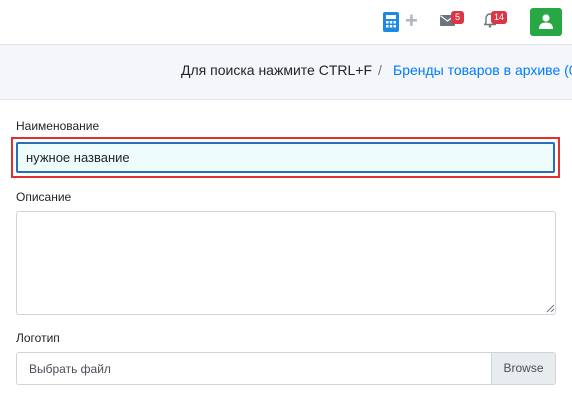 Image resolution: width=572 pixels, height=420 pixels. What do you see at coordinates (391, 22) in the screenshot?
I see `calculator-icon` at bounding box center [391, 22].